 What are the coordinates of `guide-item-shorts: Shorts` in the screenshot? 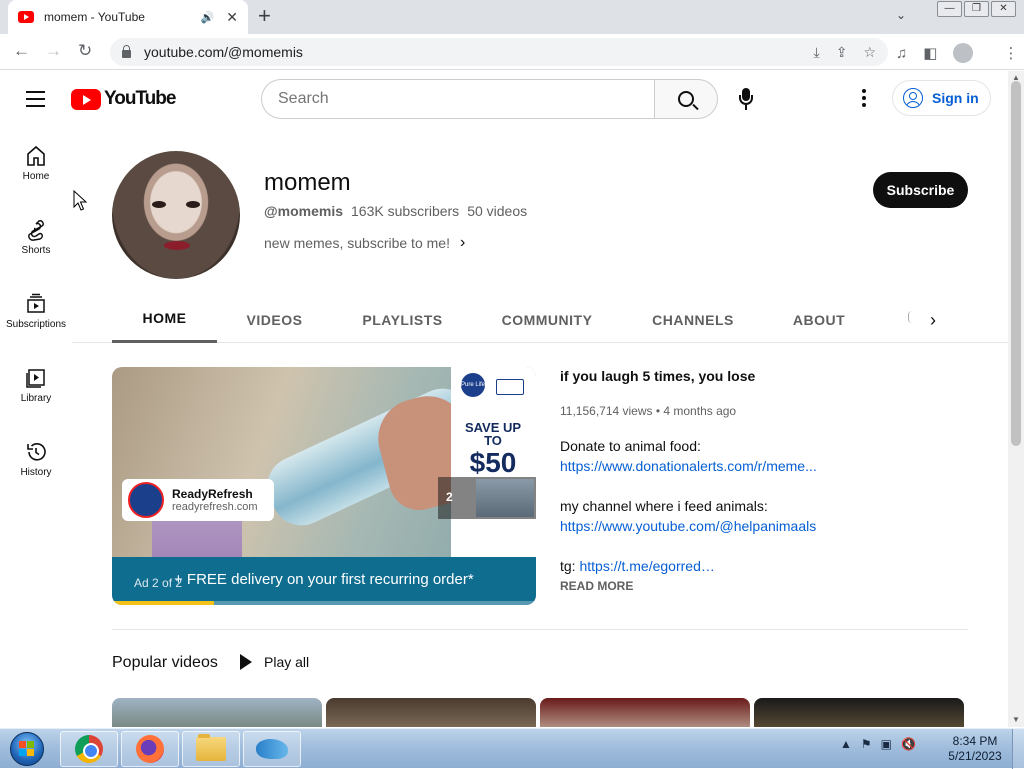 It's located at (36, 237).